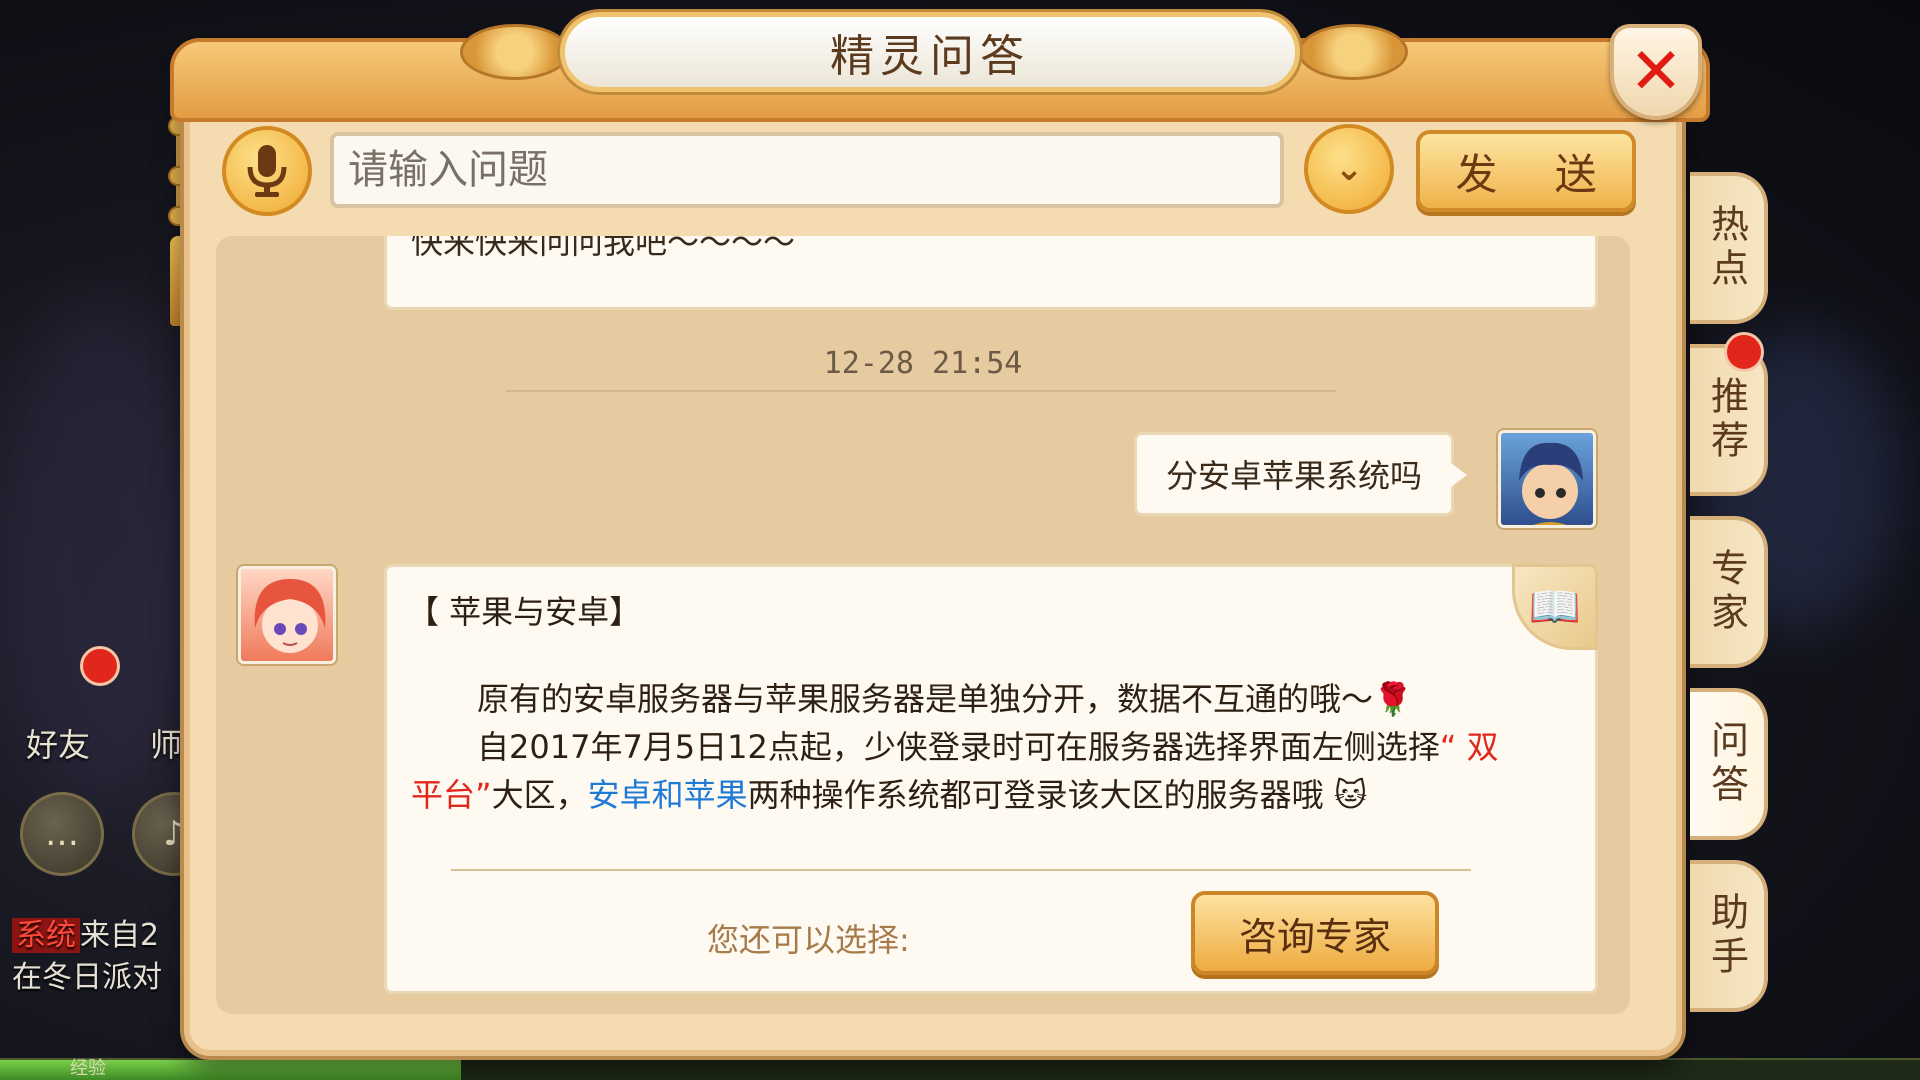 The image size is (1920, 1080). What do you see at coordinates (945, 699) in the screenshot?
I see `answer-line-1: 原有的安卓服务器与苹果服务器是单独分开，数据不互通的哦～🌹` at bounding box center [945, 699].